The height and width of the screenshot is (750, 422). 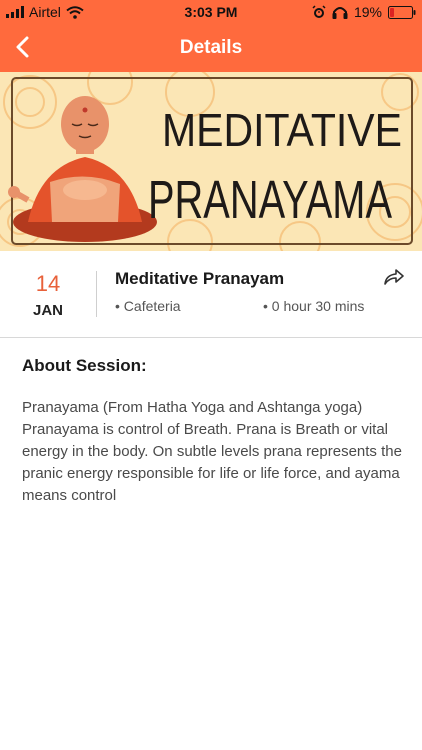 I want to click on status-bar: Airtel 3:03 PM 19%, so click(x=211, y=12).